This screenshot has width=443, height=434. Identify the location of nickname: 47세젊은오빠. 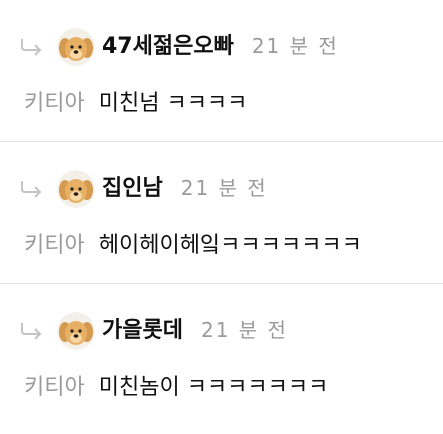
(168, 46).